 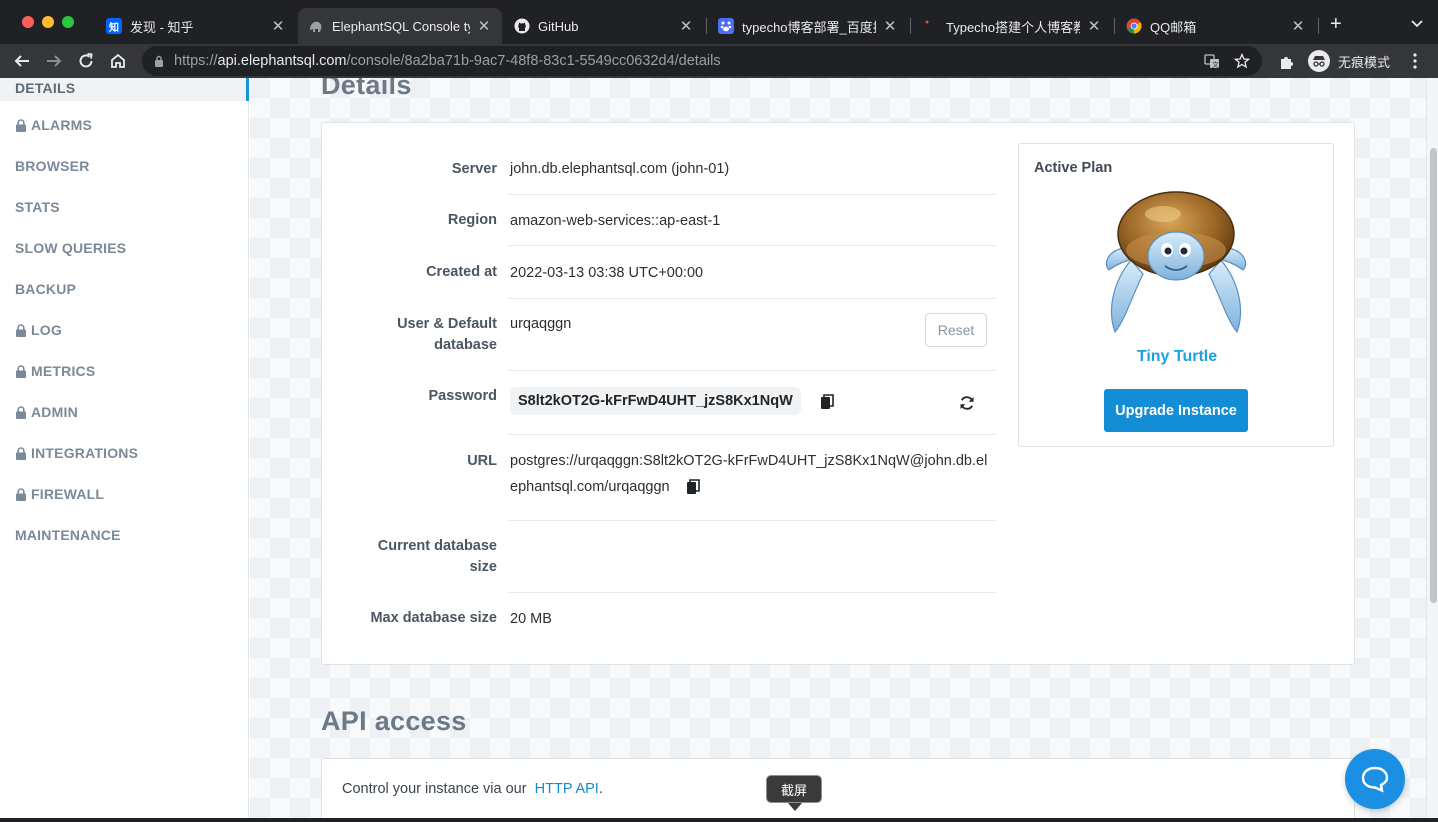 What do you see at coordinates (1176, 410) in the screenshot?
I see `upgrade-instance-button: Upgrade Instance` at bounding box center [1176, 410].